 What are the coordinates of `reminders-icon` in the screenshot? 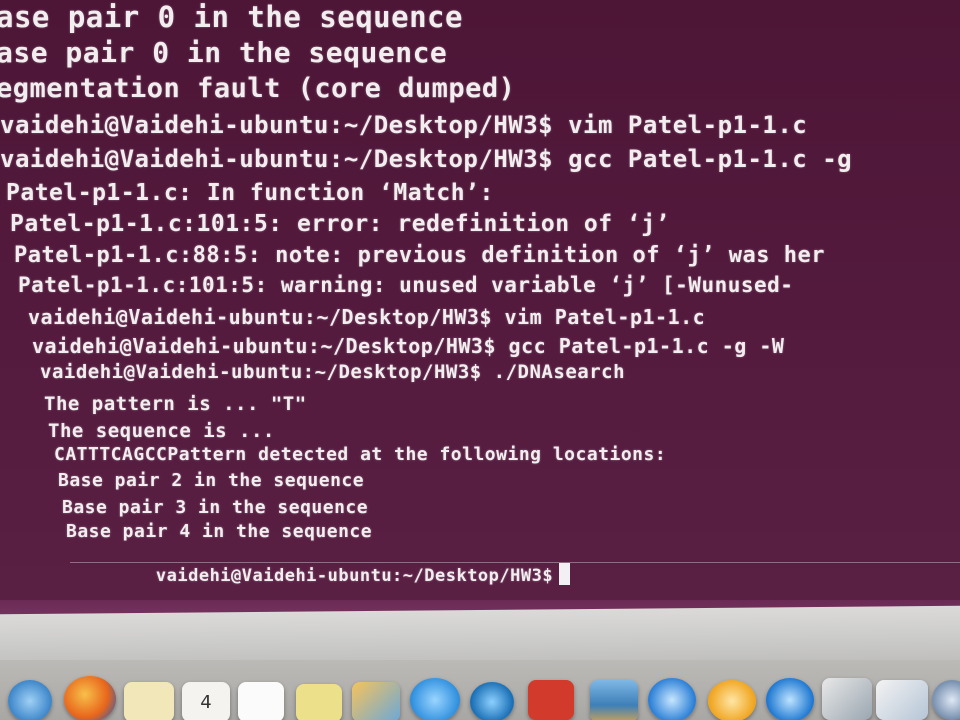 It's located at (261, 701).